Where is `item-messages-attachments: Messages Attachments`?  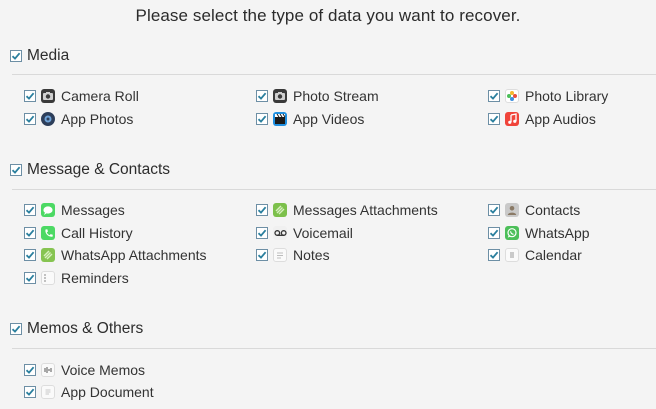 item-messages-attachments: Messages Attachments is located at coordinates (347, 210).